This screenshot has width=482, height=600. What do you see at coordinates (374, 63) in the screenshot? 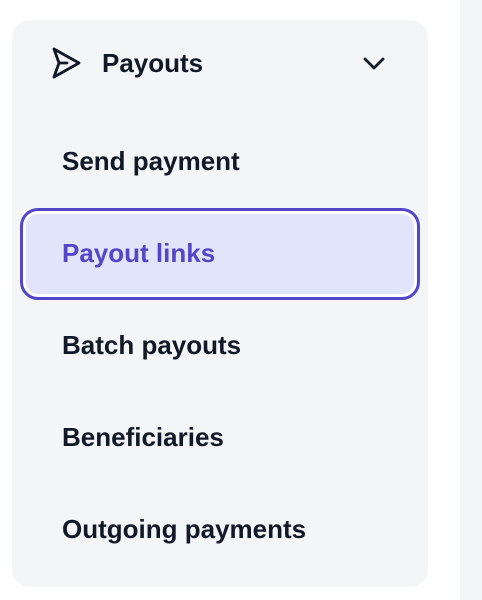
I see `chevron-down-icon` at bounding box center [374, 63].